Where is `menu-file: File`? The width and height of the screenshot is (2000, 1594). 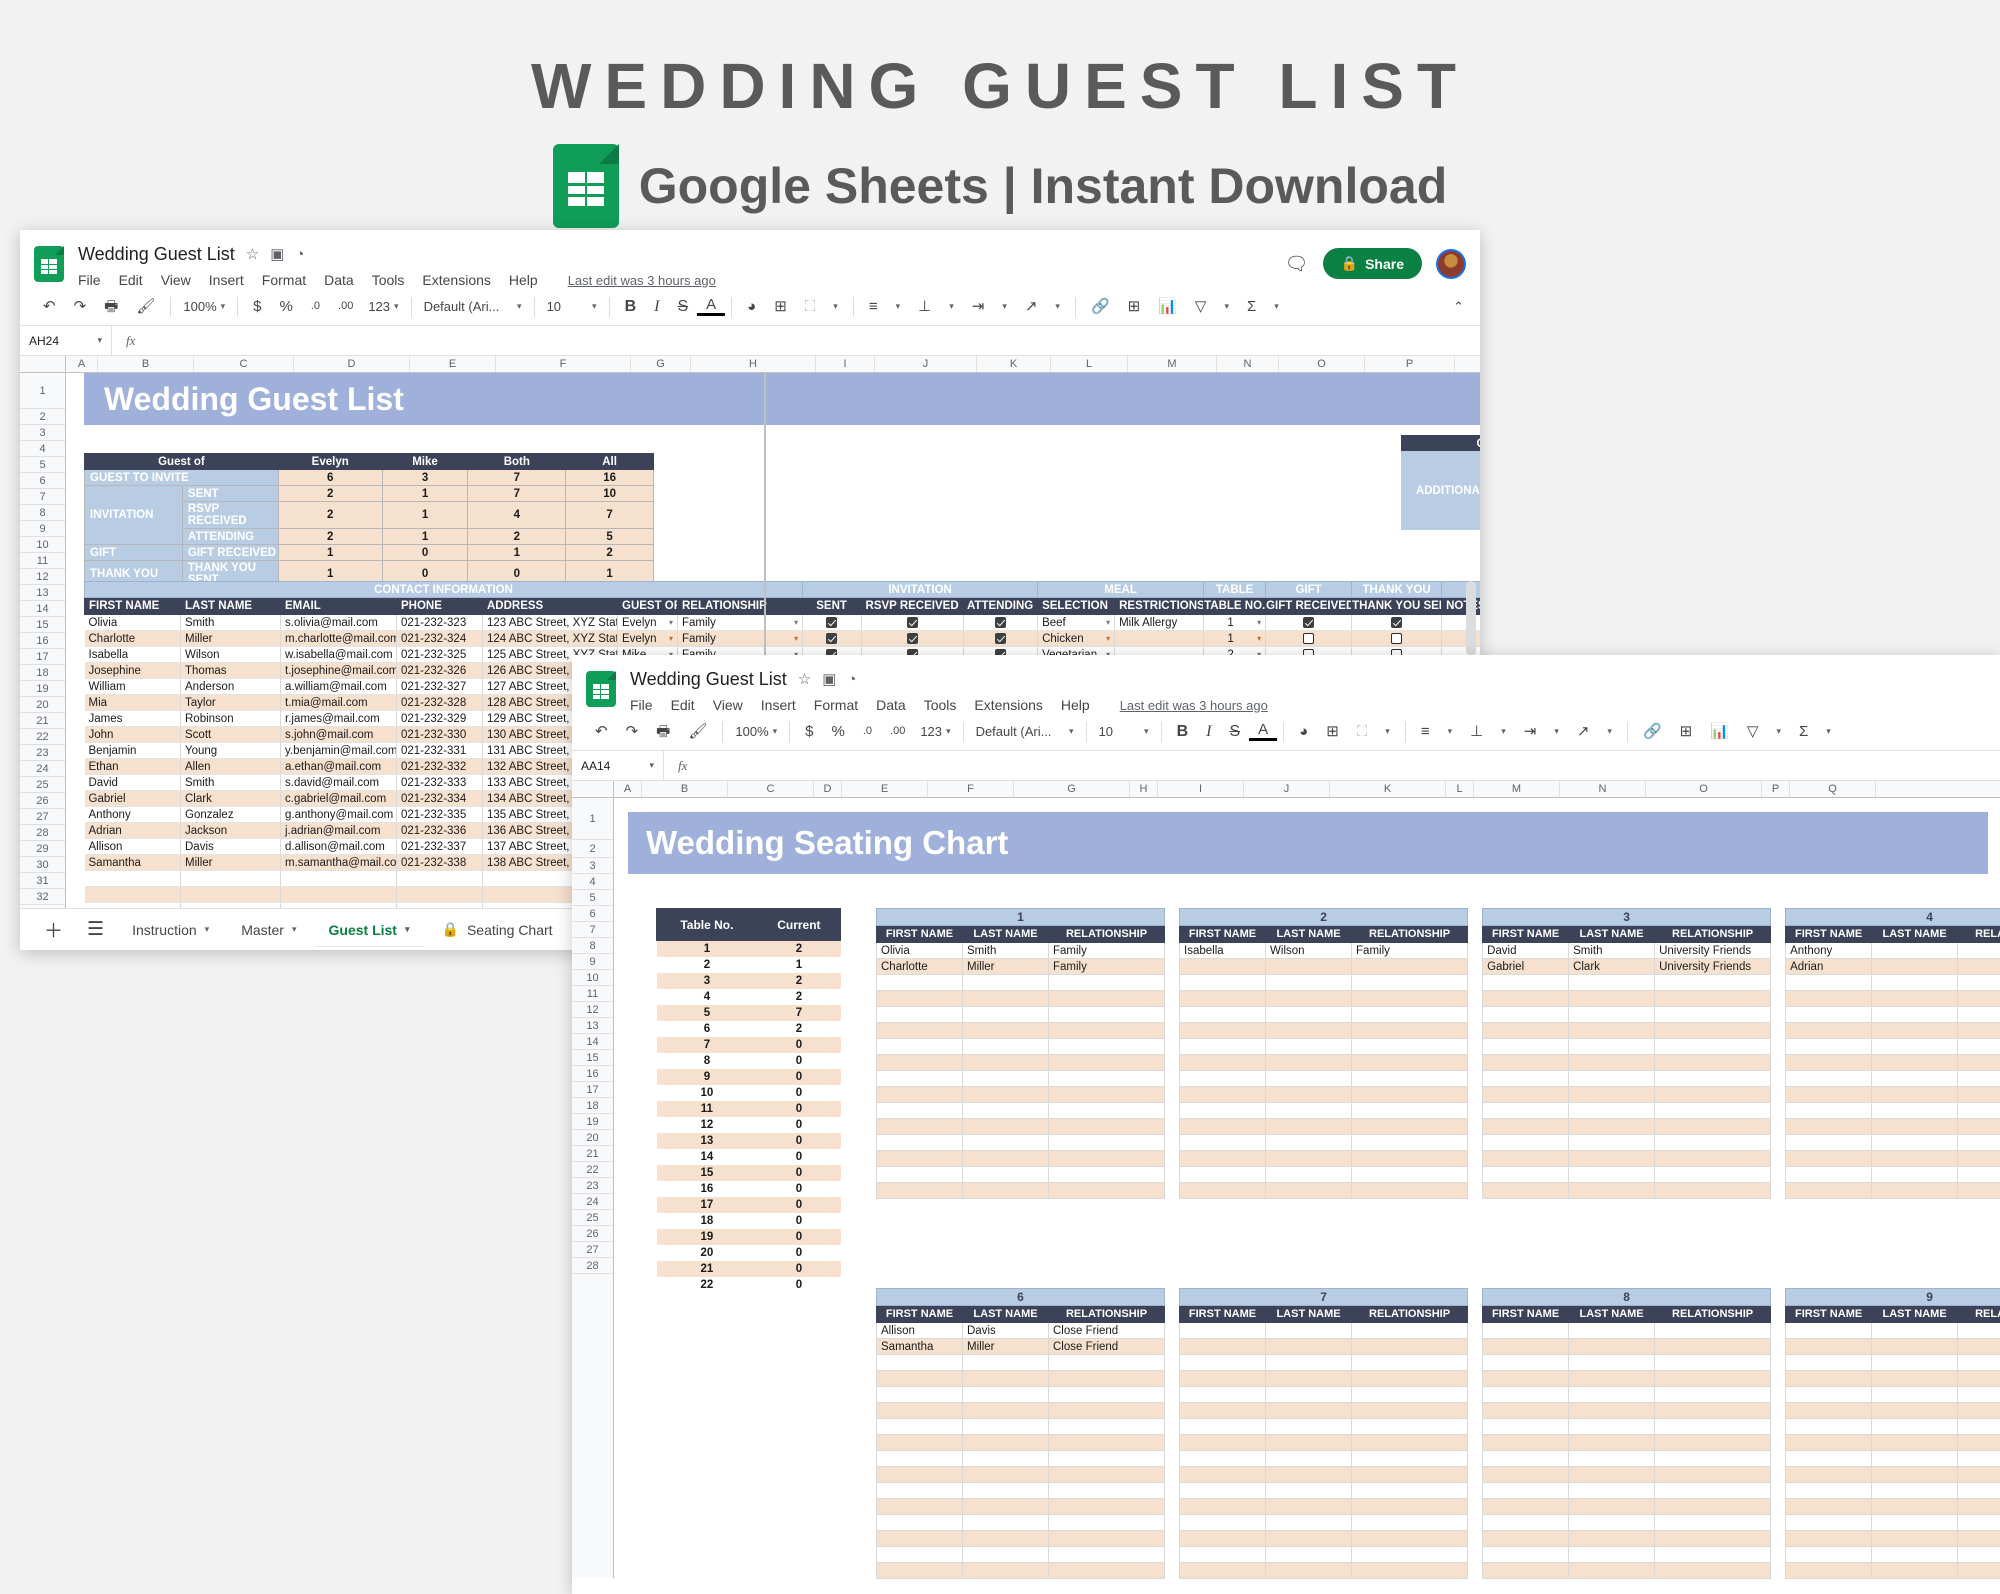
menu-file: File is located at coordinates (641, 705).